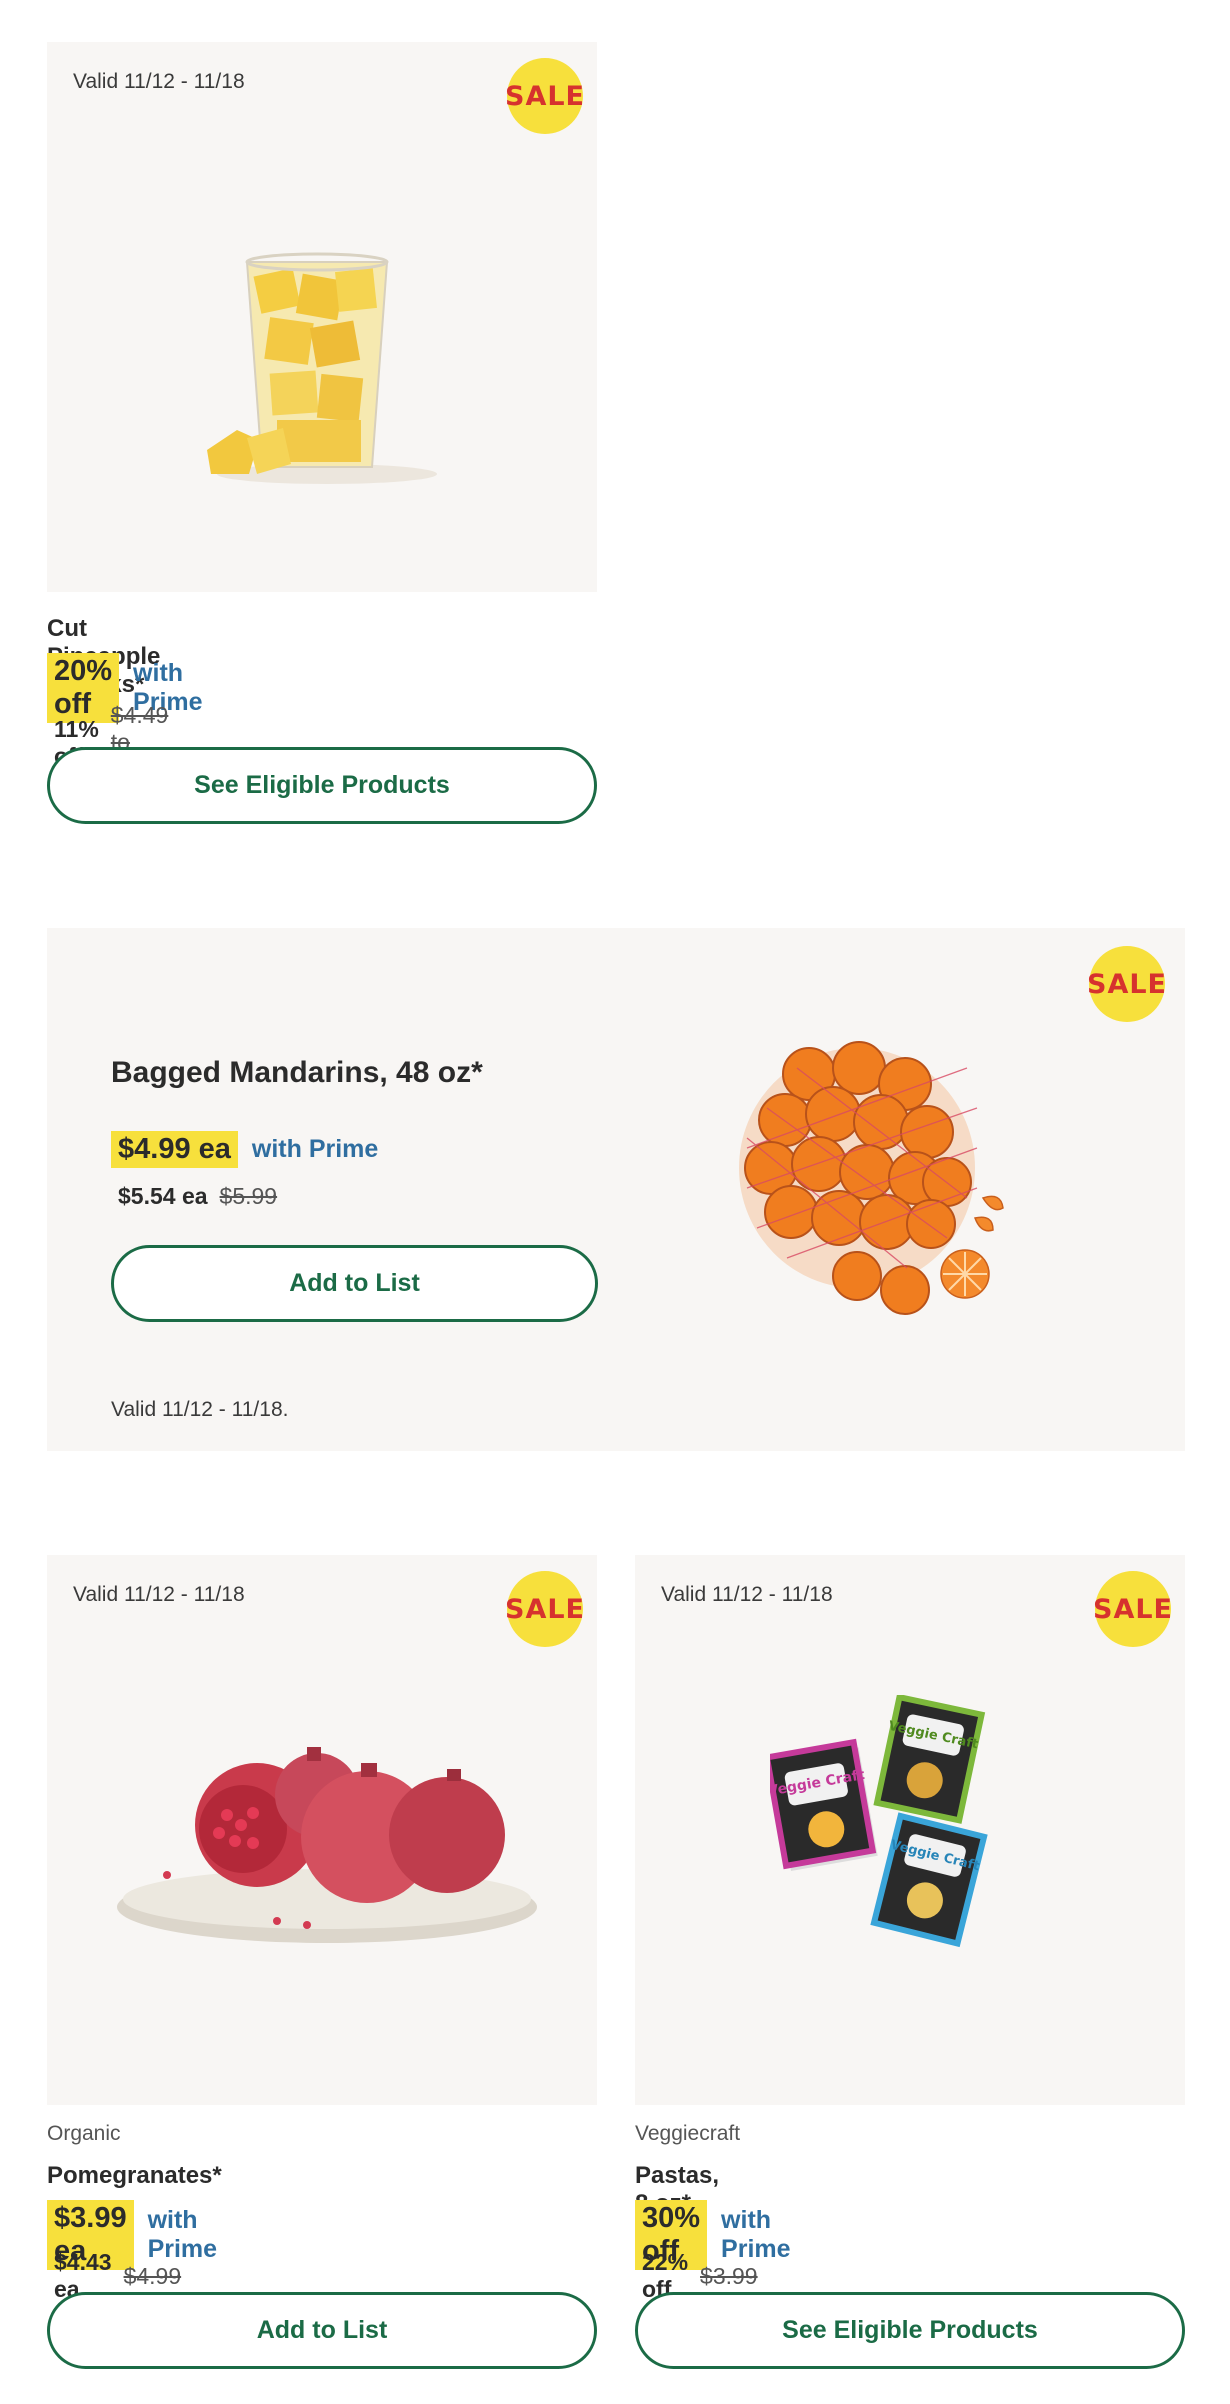  Describe the element at coordinates (84, 2133) in the screenshot. I see `product-brand: Organic` at that location.